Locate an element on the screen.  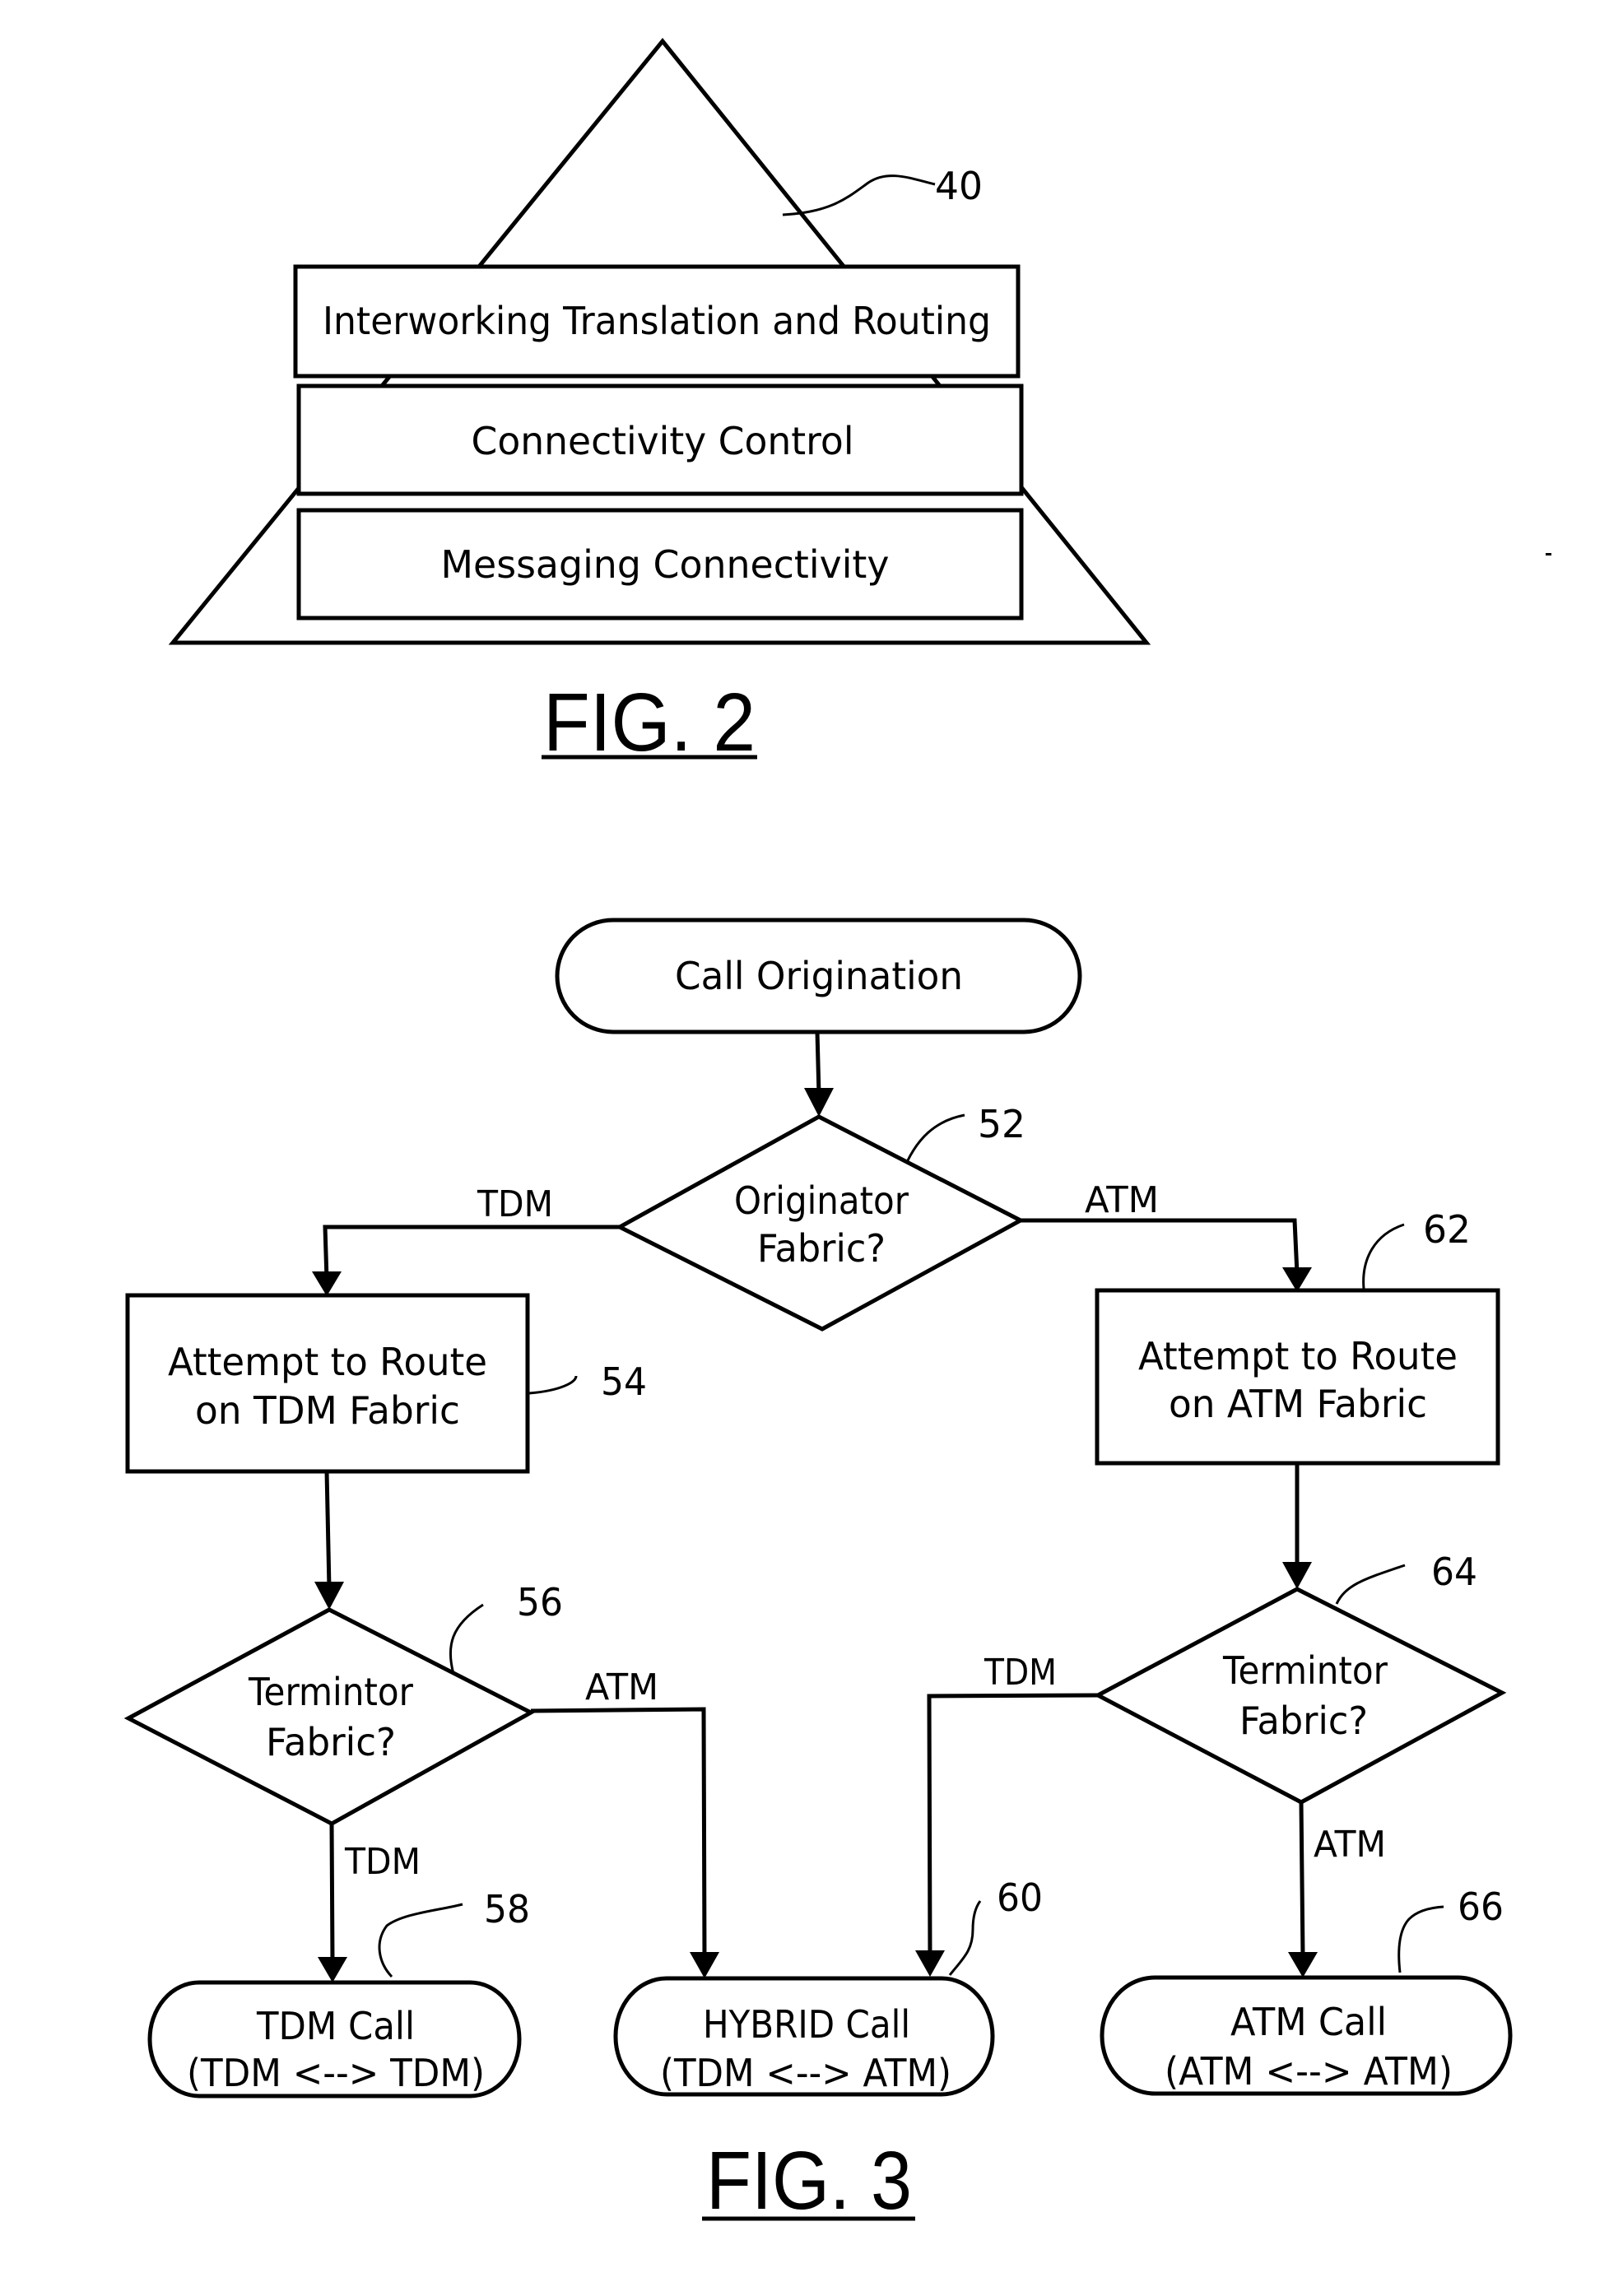
branch-label-originator-atm: ATM is located at coordinates (1122, 1200).